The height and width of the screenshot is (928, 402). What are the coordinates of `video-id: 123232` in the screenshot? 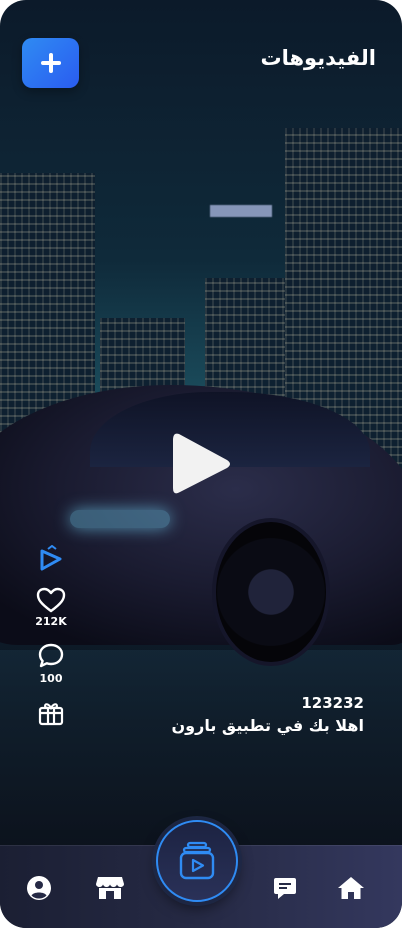 It's located at (332, 703).